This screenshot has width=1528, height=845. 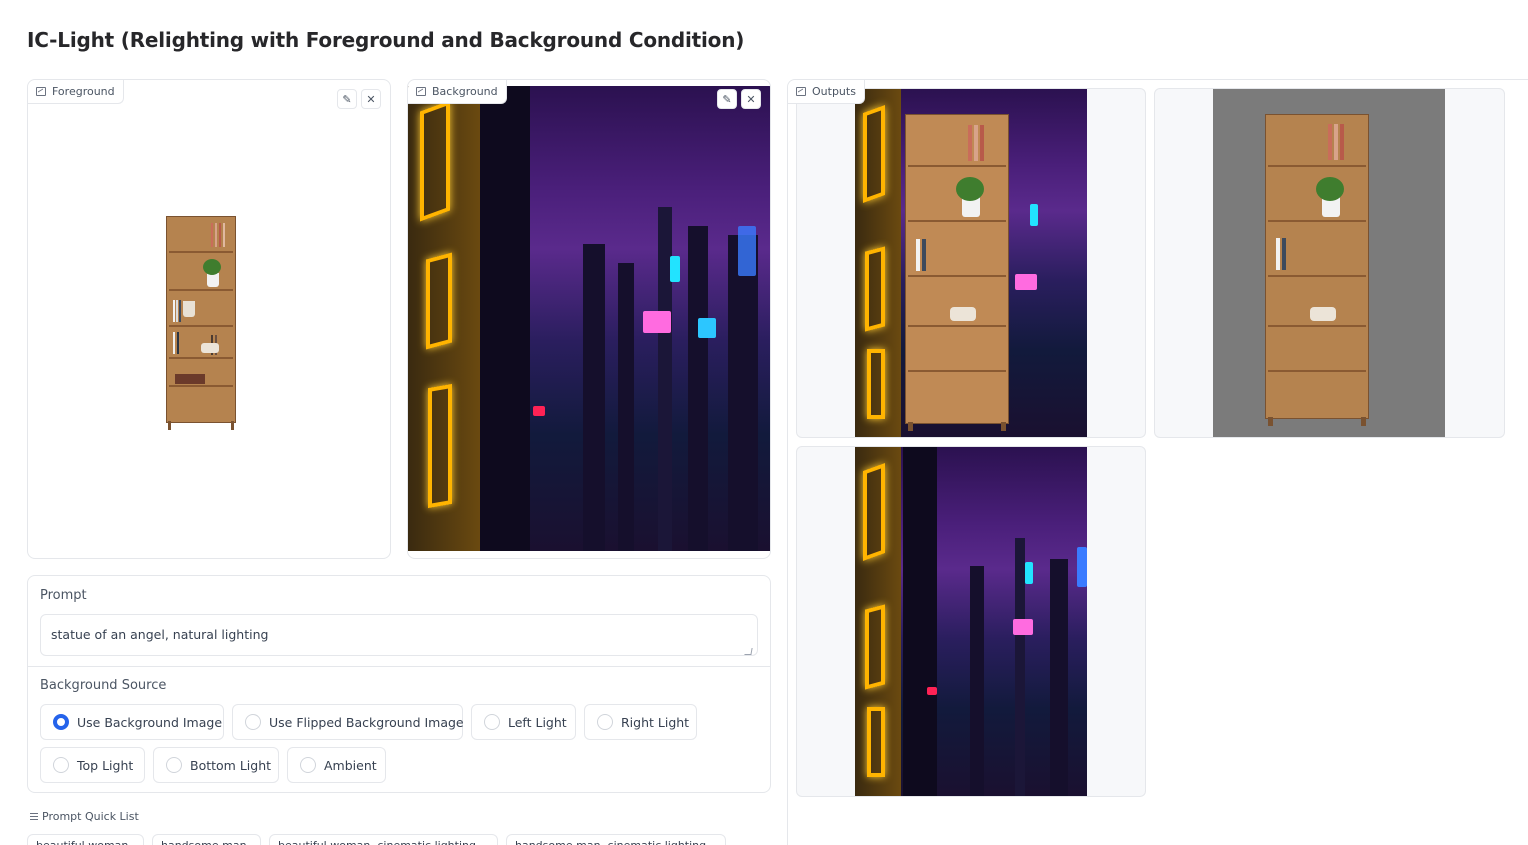 What do you see at coordinates (336, 765) in the screenshot?
I see `radio-ambient: Ambient` at bounding box center [336, 765].